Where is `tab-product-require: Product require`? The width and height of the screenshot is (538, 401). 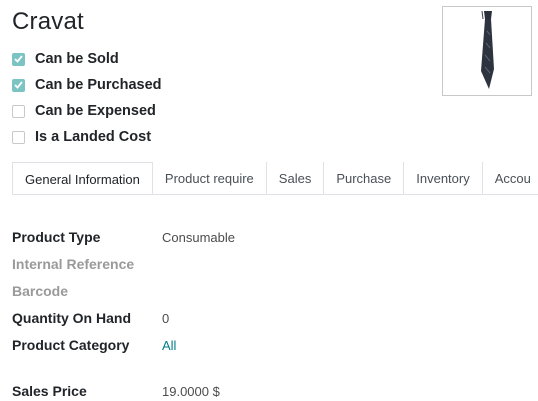
tab-product-require: Product require is located at coordinates (209, 178).